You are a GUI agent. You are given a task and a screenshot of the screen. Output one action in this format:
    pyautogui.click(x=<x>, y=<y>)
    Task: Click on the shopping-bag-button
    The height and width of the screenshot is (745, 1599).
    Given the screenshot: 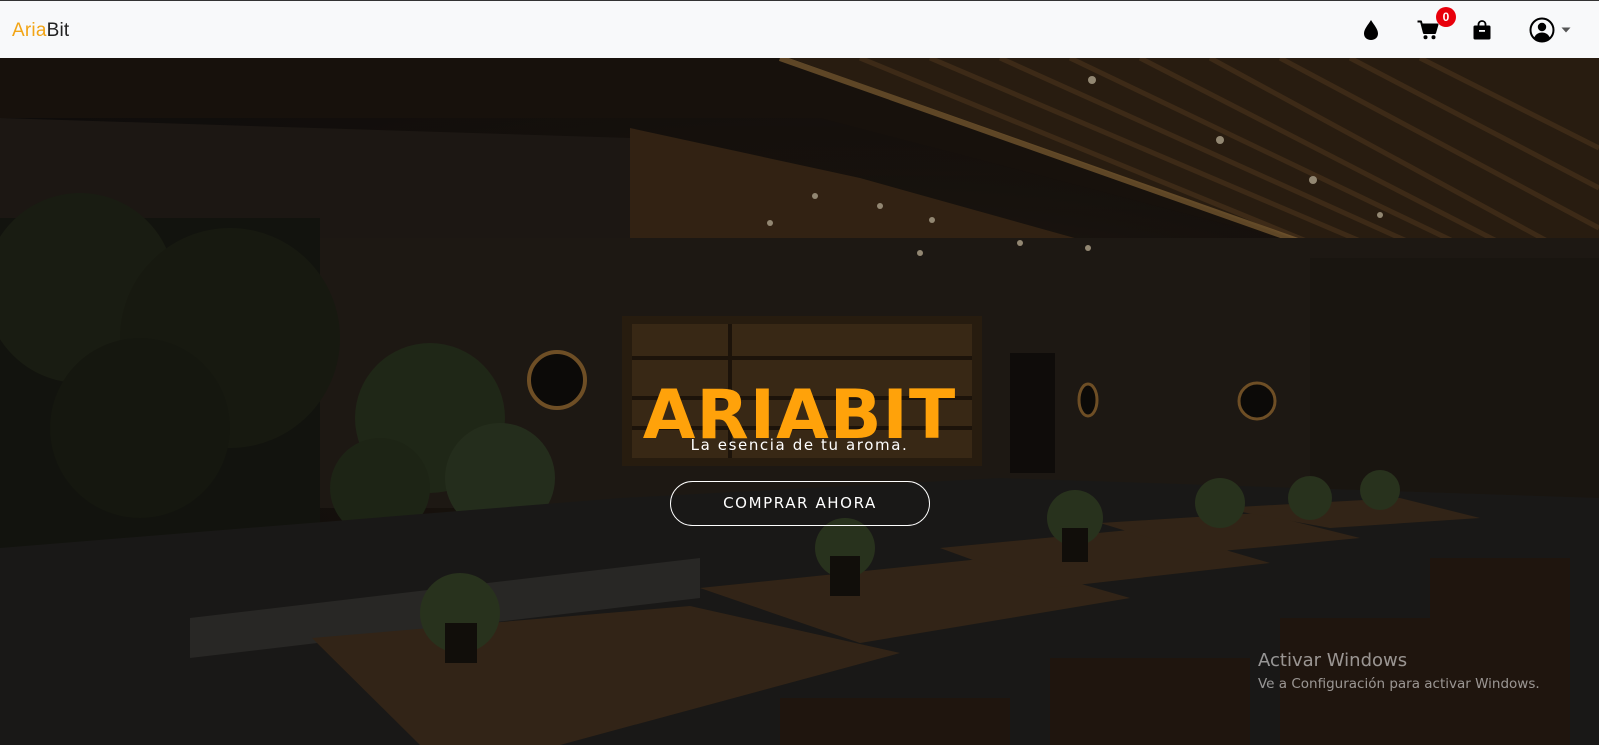 What is the action you would take?
    pyautogui.click(x=1482, y=30)
    